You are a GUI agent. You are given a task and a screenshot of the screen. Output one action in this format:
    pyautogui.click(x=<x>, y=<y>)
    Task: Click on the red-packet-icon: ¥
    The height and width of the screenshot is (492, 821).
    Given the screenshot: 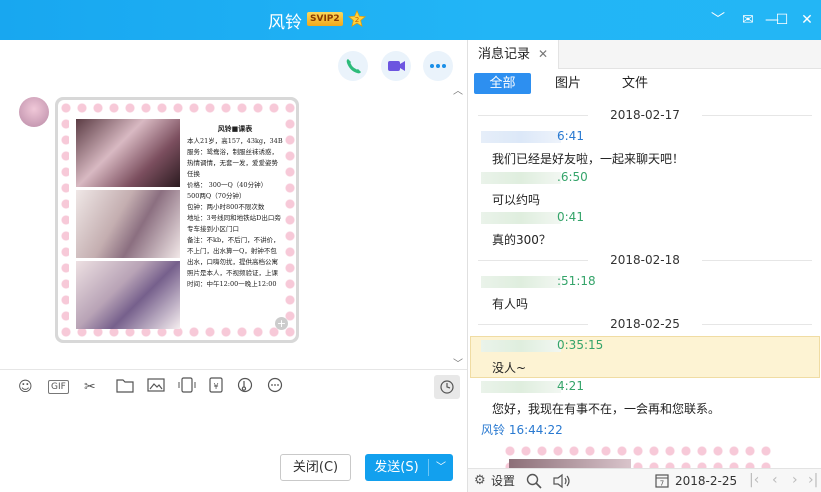 What is the action you would take?
    pyautogui.click(x=216, y=387)
    